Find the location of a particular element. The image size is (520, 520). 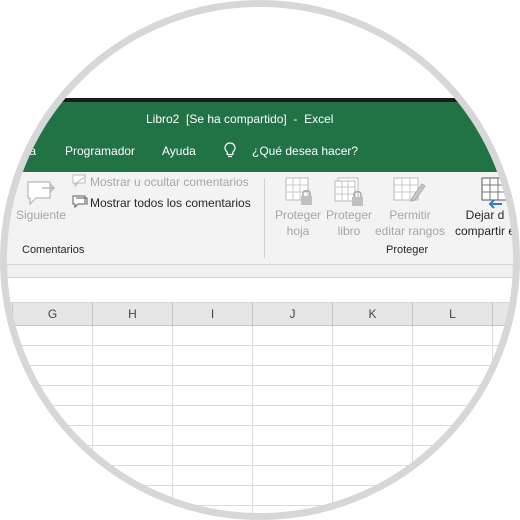

next-comment-button: Siguiente is located at coordinates (41, 215).